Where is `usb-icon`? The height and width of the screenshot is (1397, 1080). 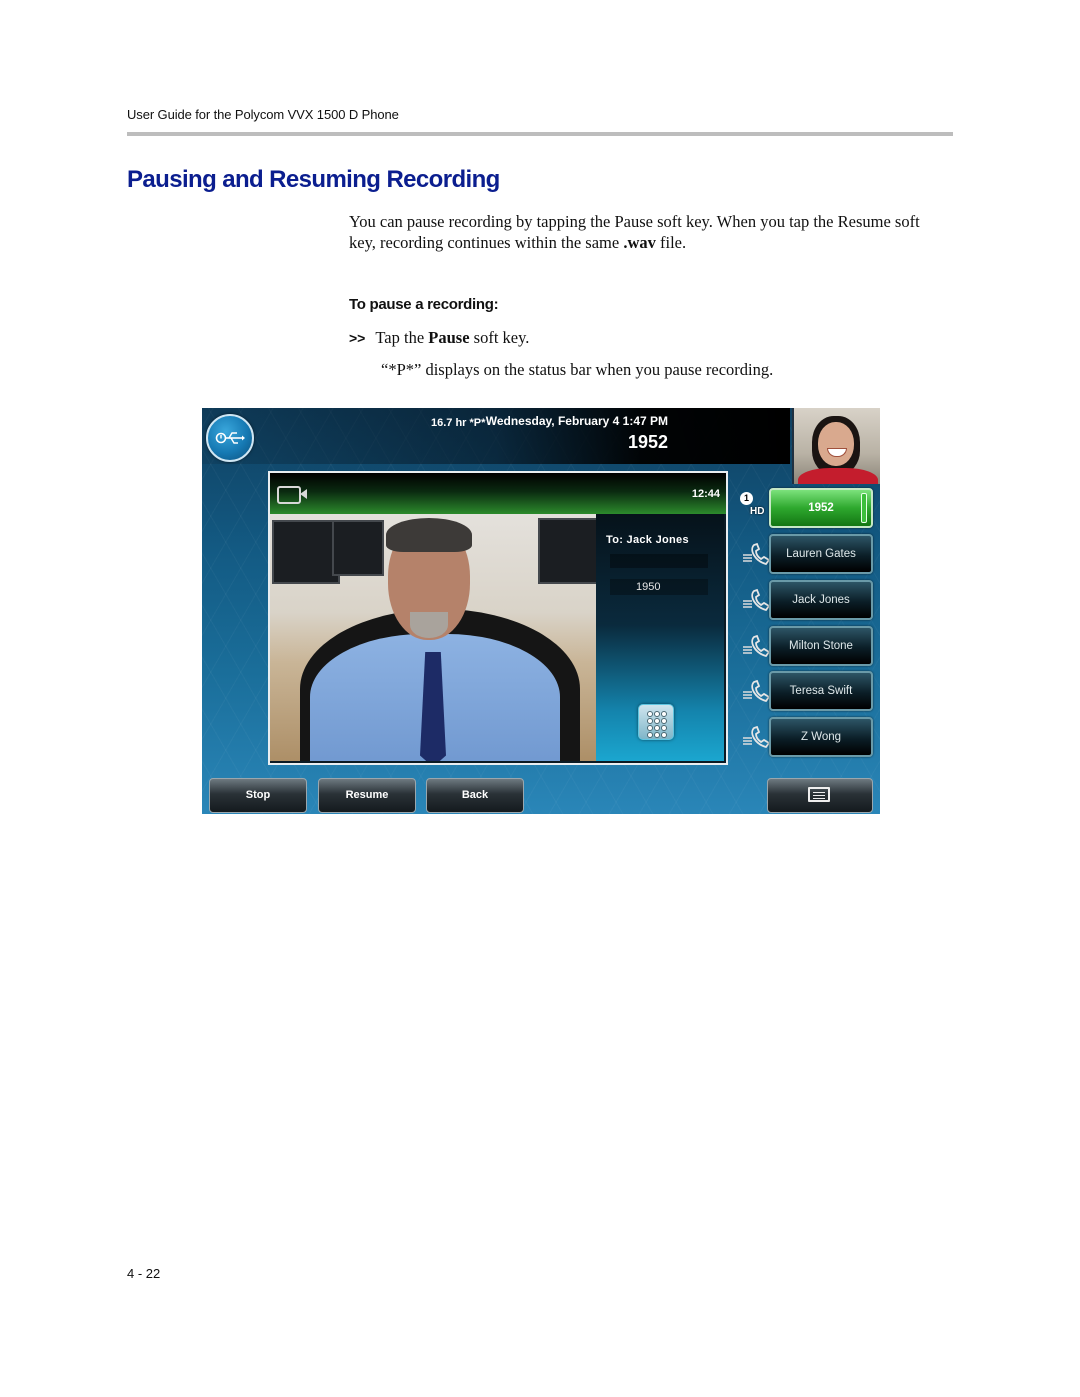
usb-icon is located at coordinates (230, 438).